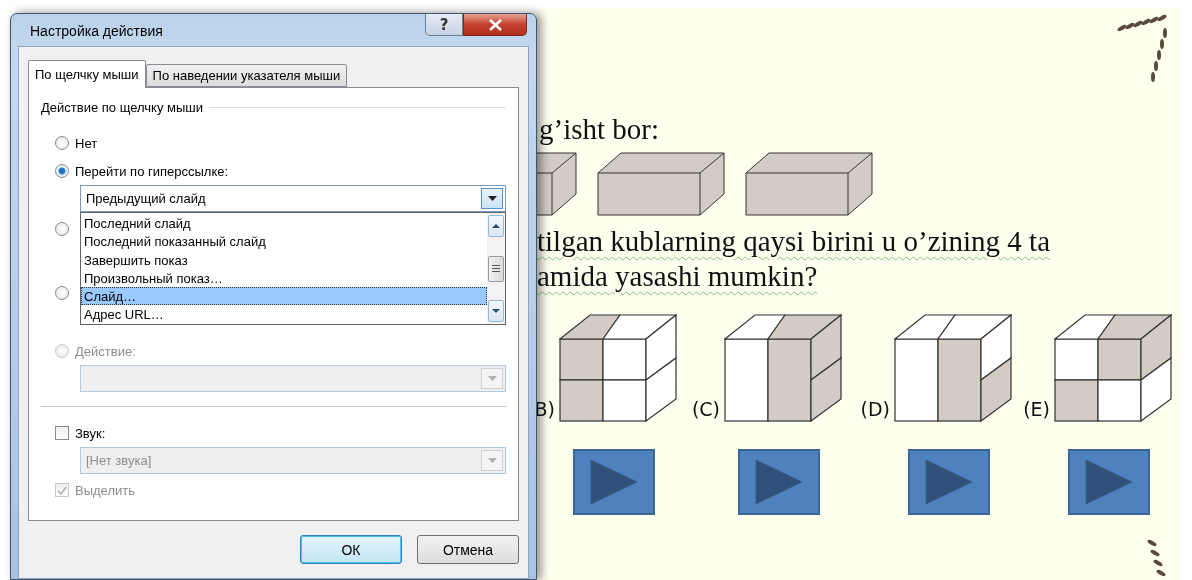 The width and height of the screenshot is (1192, 580). What do you see at coordinates (86, 143) in the screenshot?
I see `radio-label: Нет` at bounding box center [86, 143].